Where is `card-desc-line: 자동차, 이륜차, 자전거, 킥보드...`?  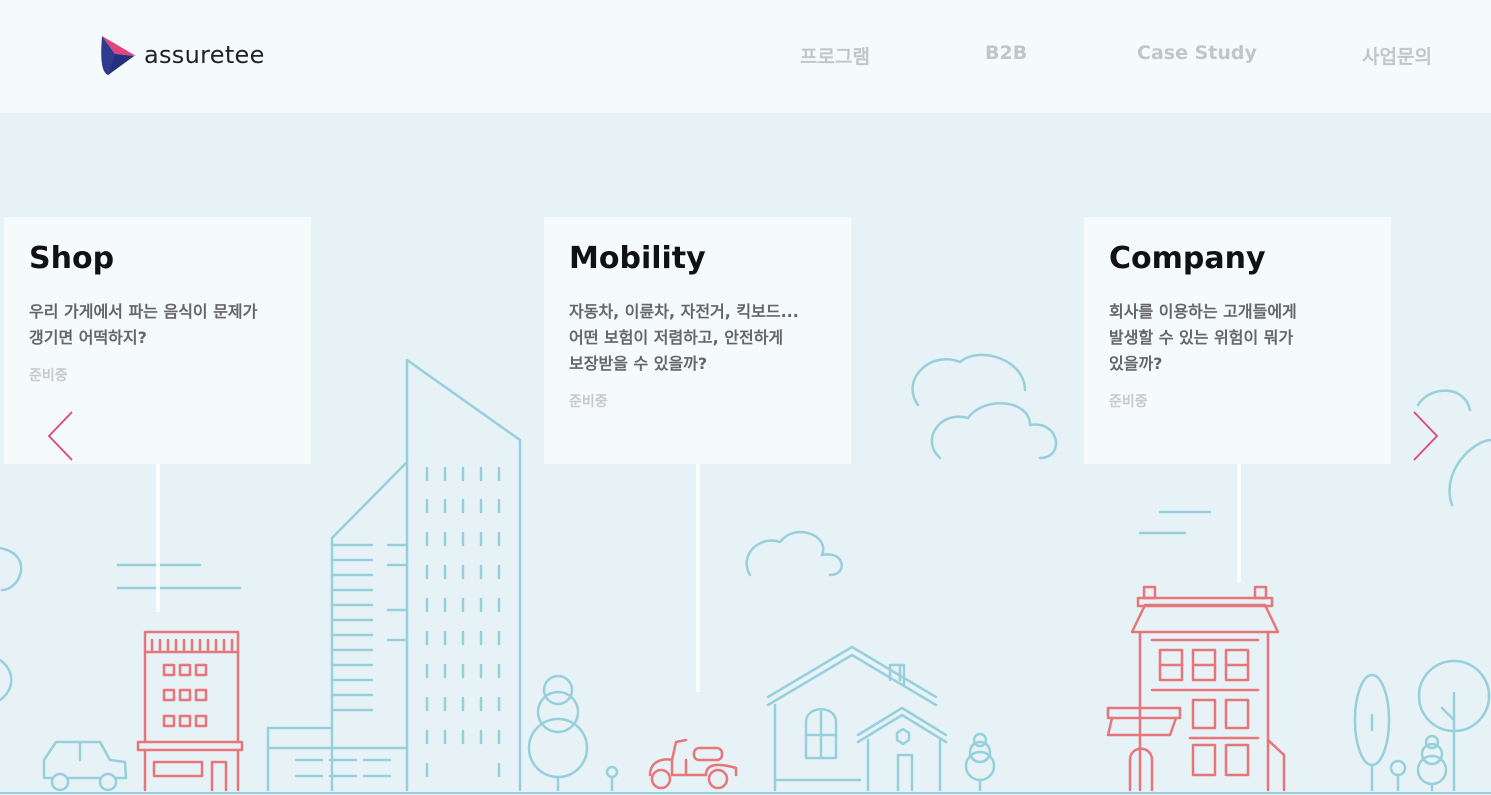 card-desc-line: 자동차, 이륜차, 자전거, 킥보드... is located at coordinates (684, 311).